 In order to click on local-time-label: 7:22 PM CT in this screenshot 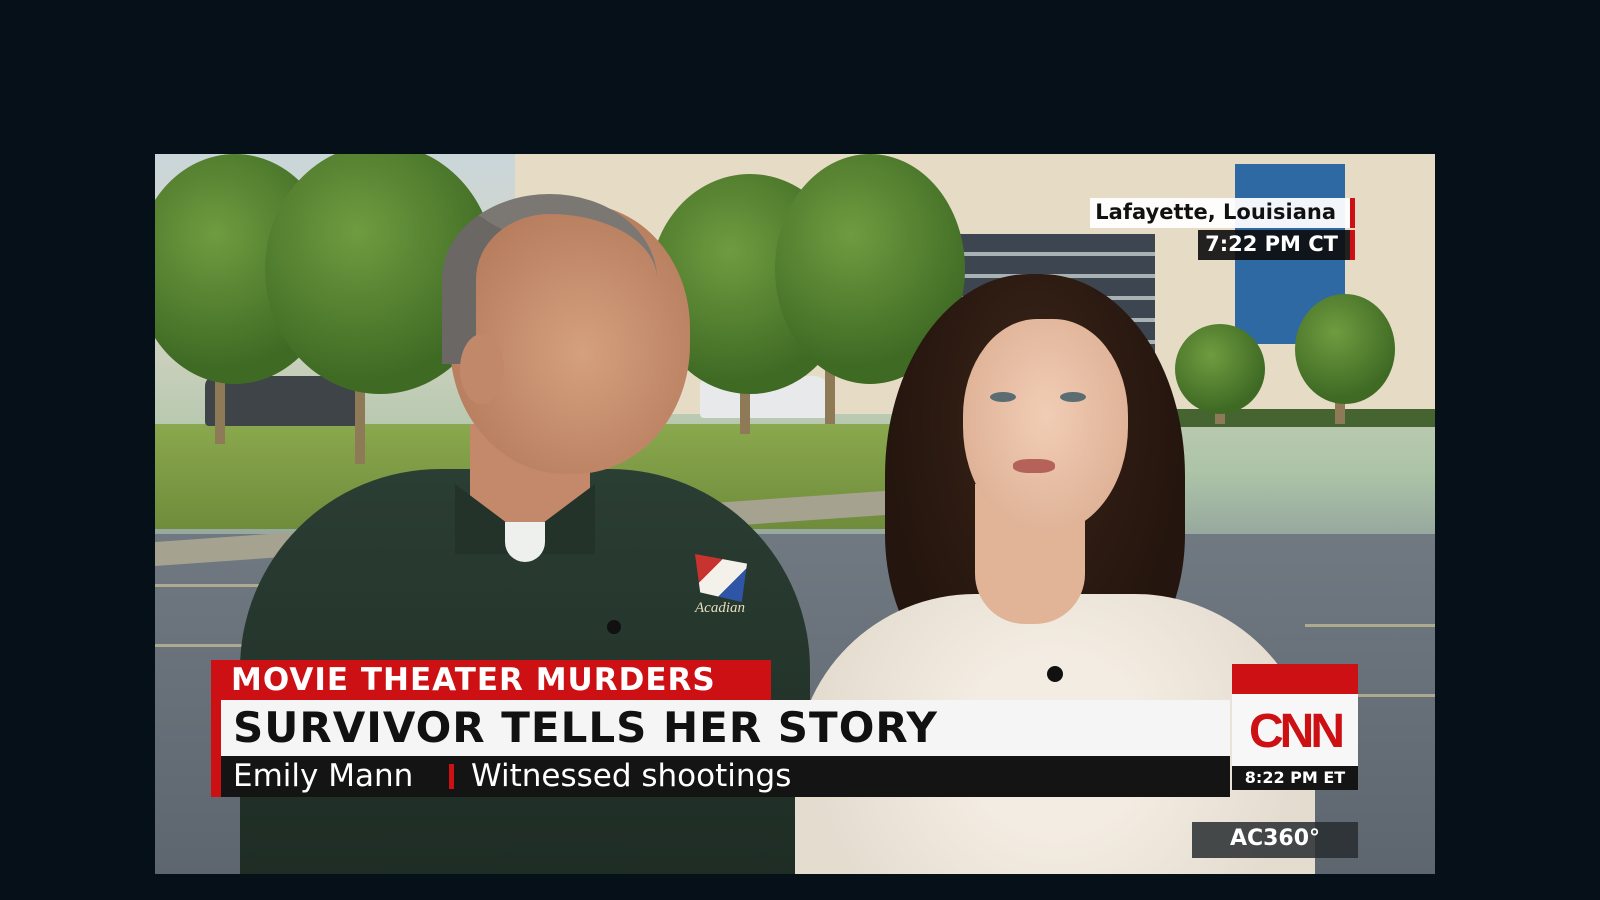, I will do `click(1276, 245)`.